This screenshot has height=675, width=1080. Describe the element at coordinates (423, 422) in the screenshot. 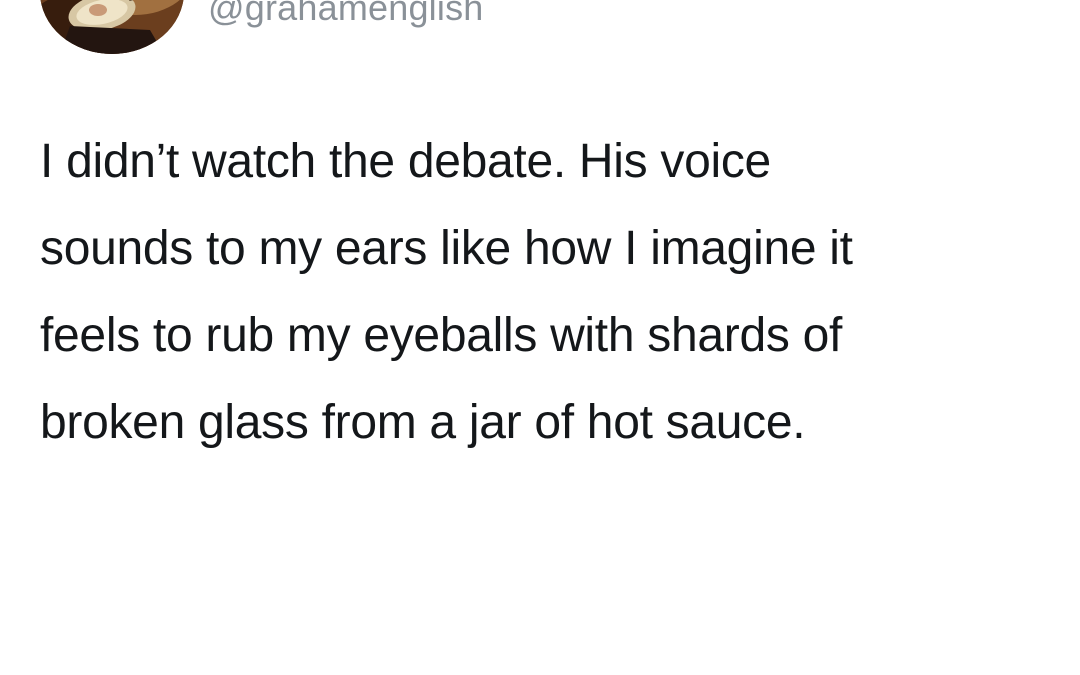

I see `tweet-text-line: broken glass from a jar of hot sauce.` at that location.